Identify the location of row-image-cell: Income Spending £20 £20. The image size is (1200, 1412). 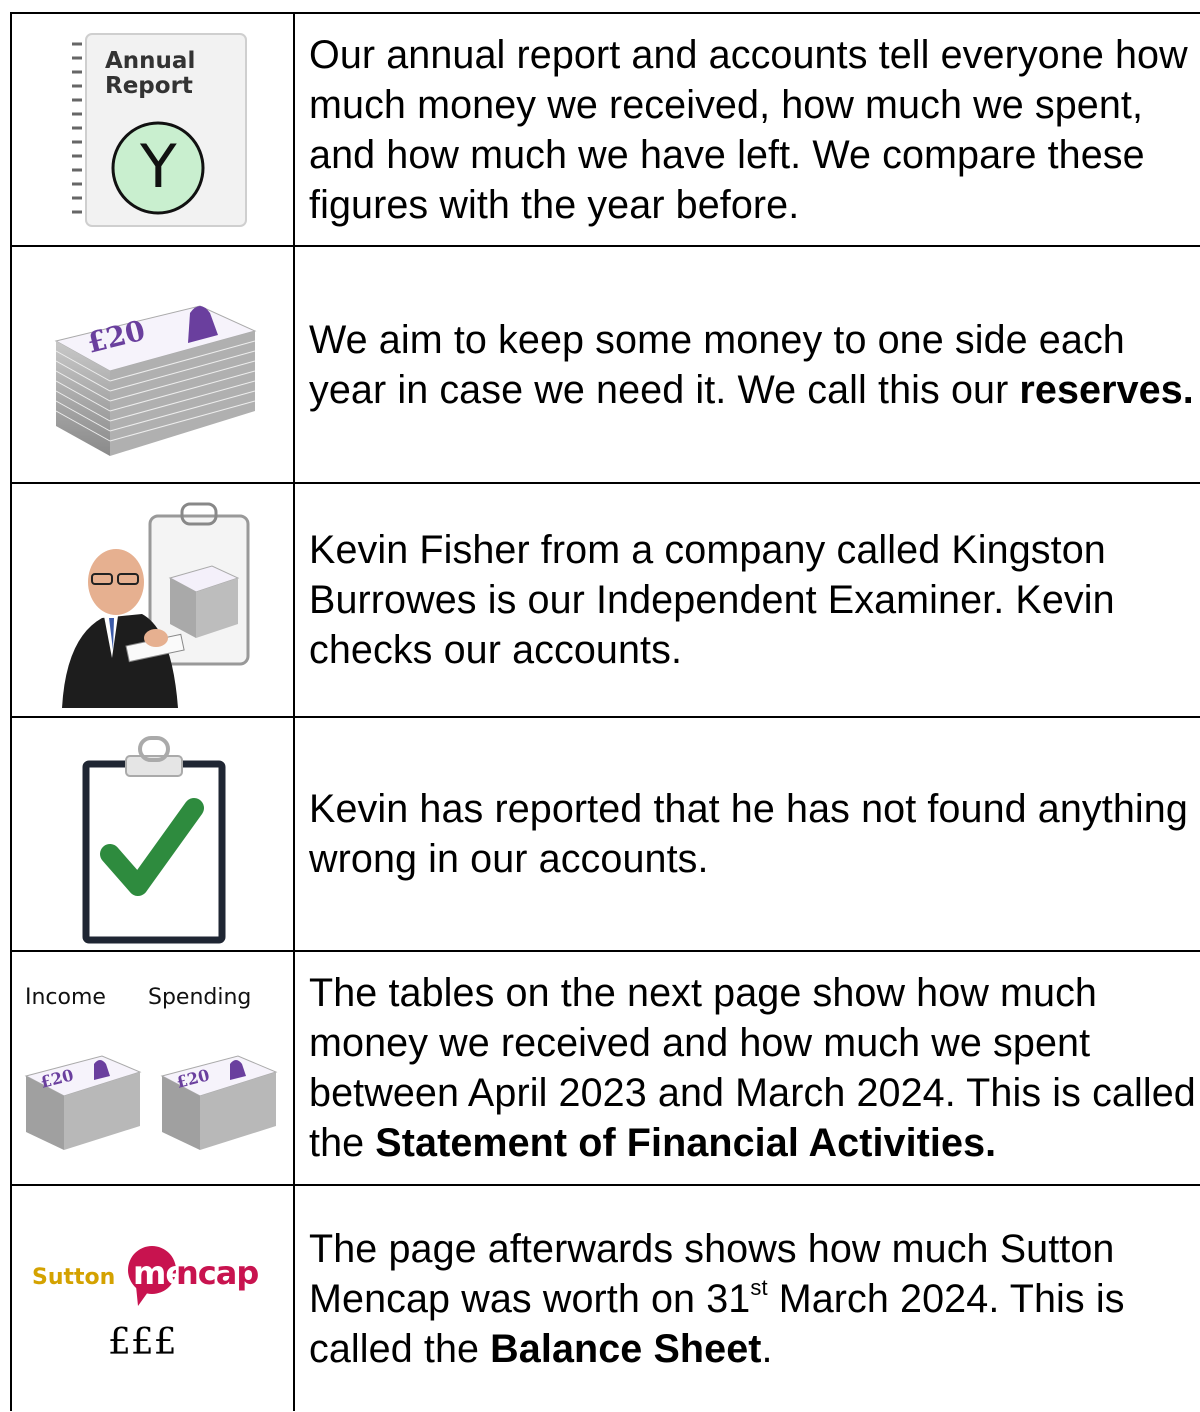
(153, 1068).